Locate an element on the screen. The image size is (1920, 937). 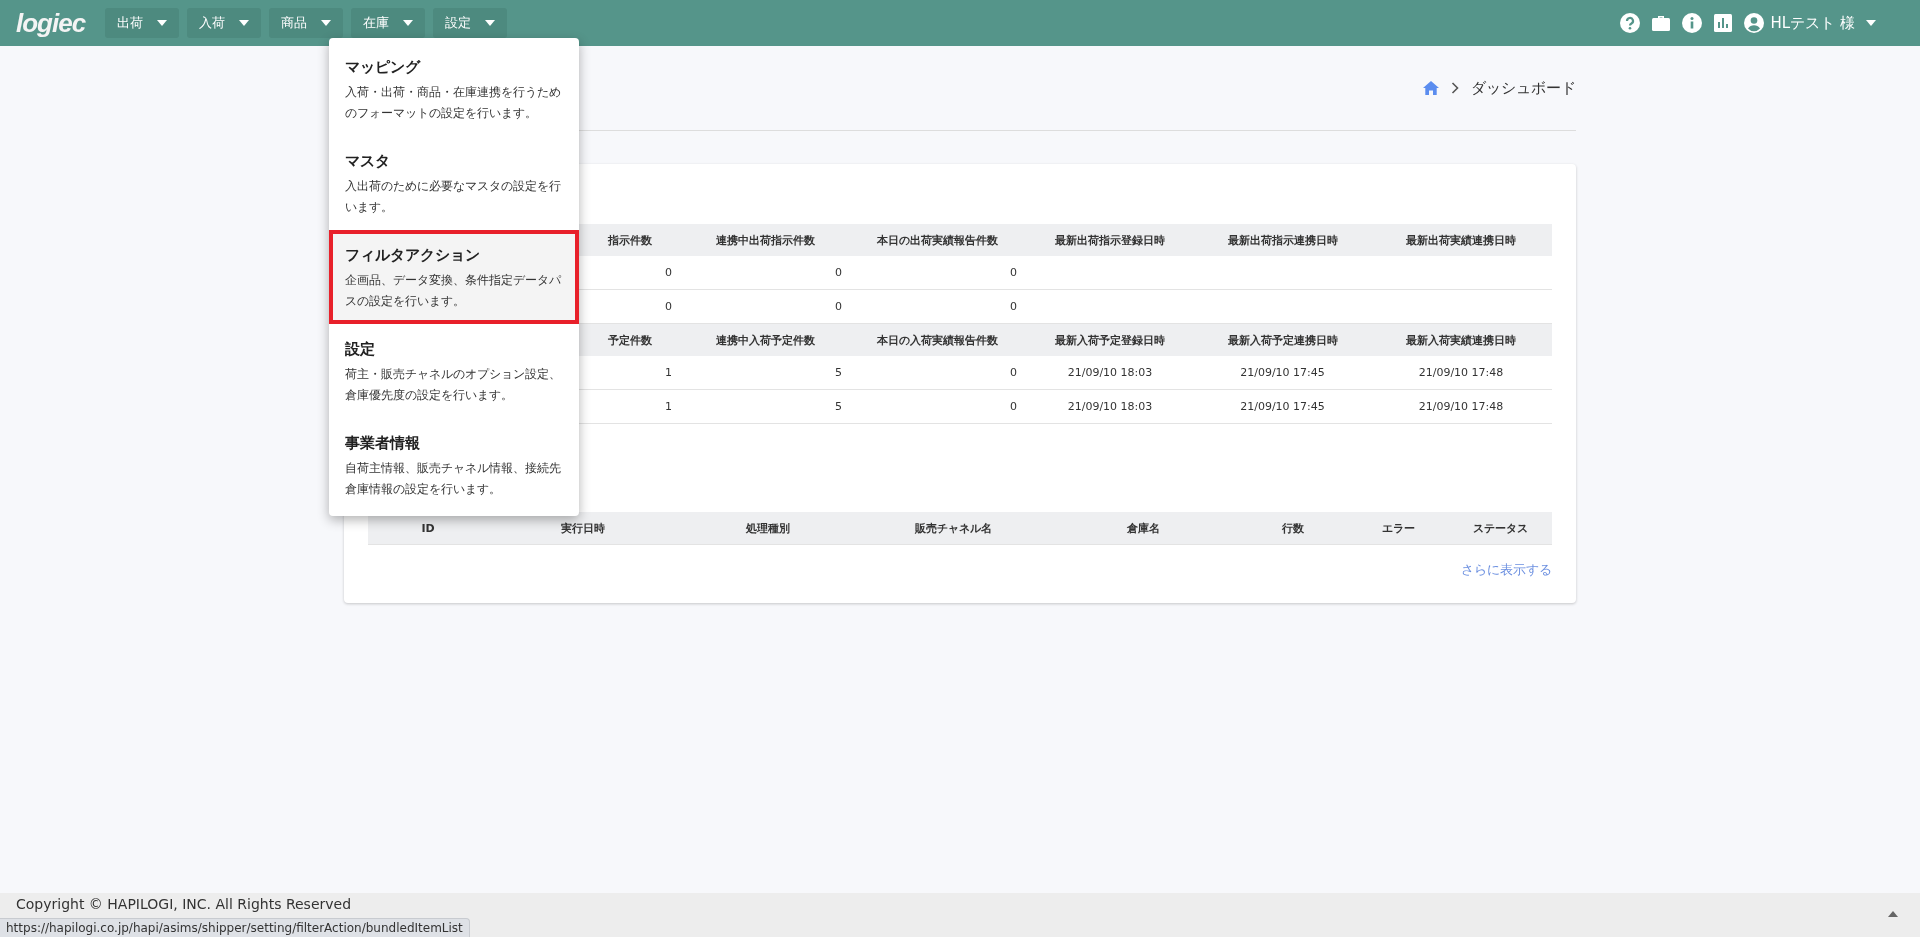
menu-item-title: 設定 is located at coordinates (360, 349).